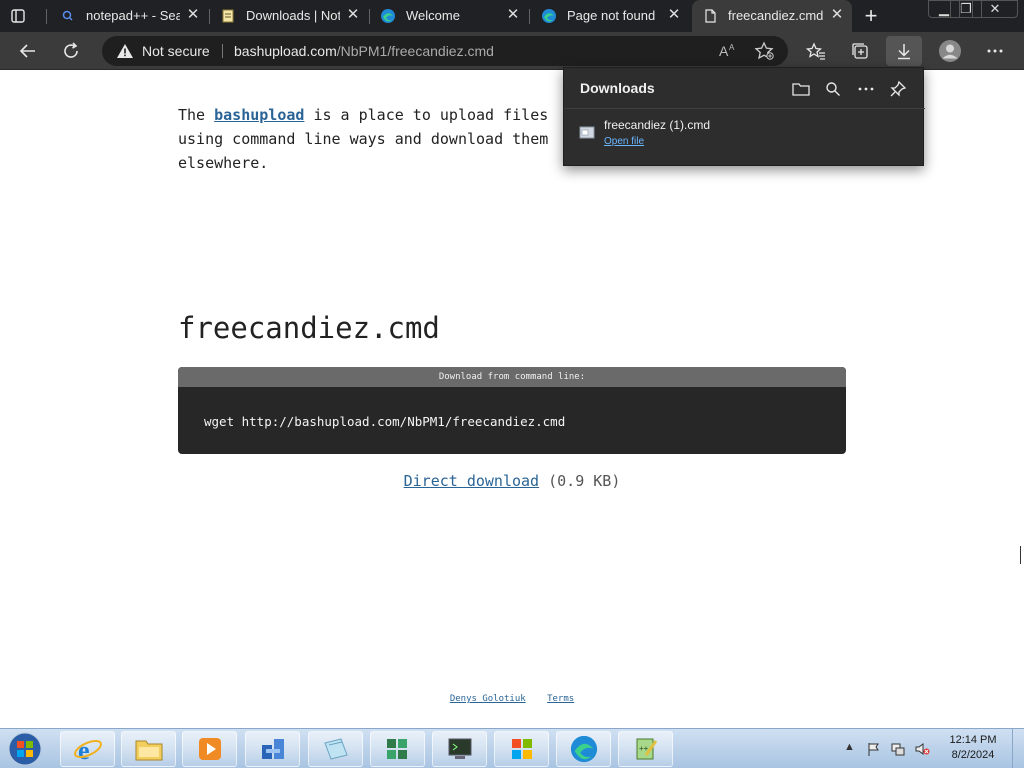  Describe the element at coordinates (624, 141) in the screenshot. I see `open-file-link: Open file` at that location.